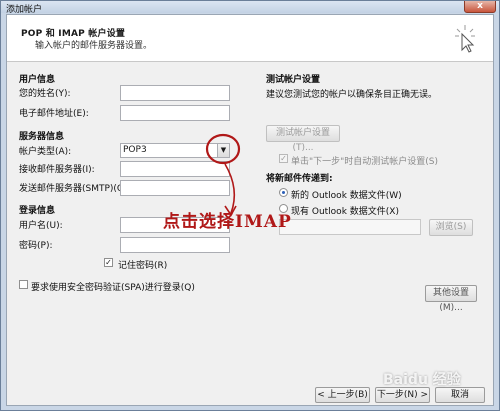 This screenshot has height=411, width=500. What do you see at coordinates (175, 169) in the screenshot?
I see `incoming-server-field` at bounding box center [175, 169].